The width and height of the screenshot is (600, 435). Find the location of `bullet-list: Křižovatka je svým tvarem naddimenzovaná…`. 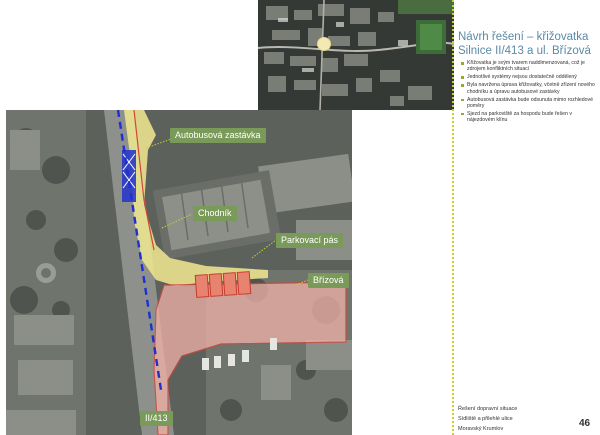

bullet-list: Křižovatka je svým tvarem naddimenzovaná… is located at coordinates (528, 92).